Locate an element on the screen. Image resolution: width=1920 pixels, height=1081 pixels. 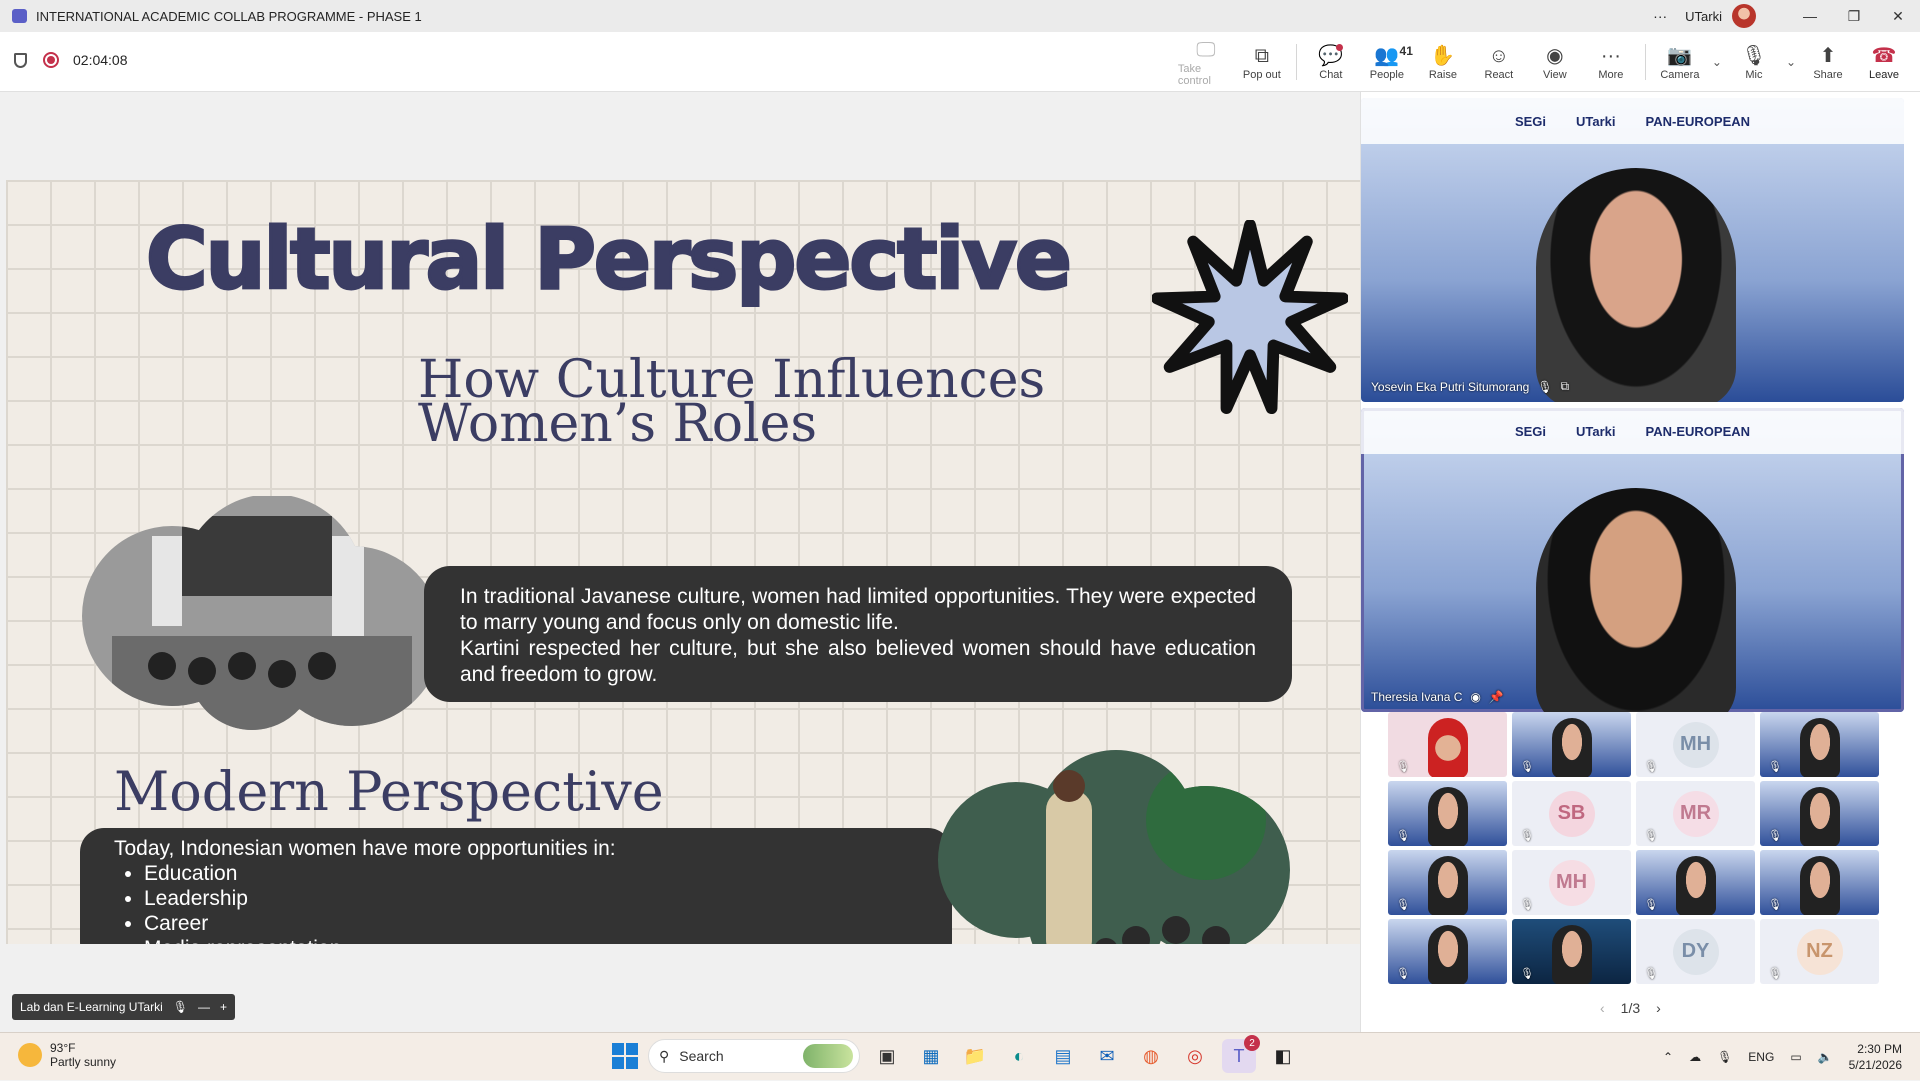
chat-button: 💬 Chat is located at coordinates (1331, 62).